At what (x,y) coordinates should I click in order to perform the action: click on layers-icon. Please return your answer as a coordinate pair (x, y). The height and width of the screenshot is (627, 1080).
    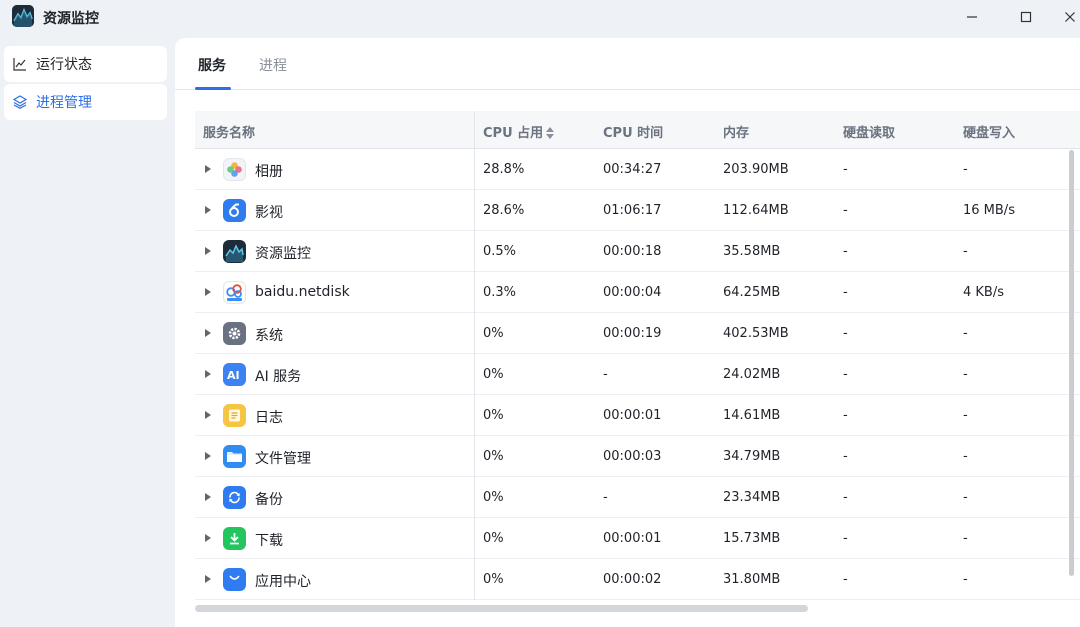
    Looking at the image, I should click on (20, 102).